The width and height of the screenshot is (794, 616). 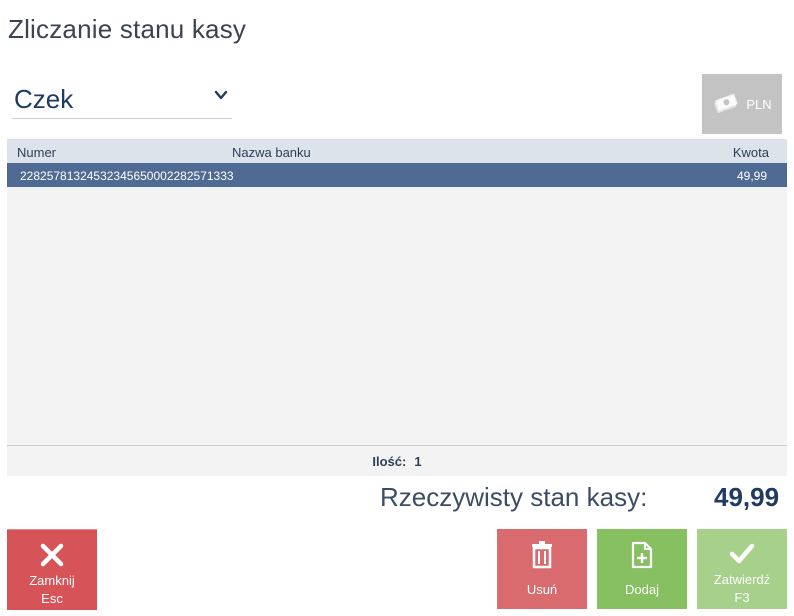 I want to click on column-number: Numer, so click(x=36, y=152).